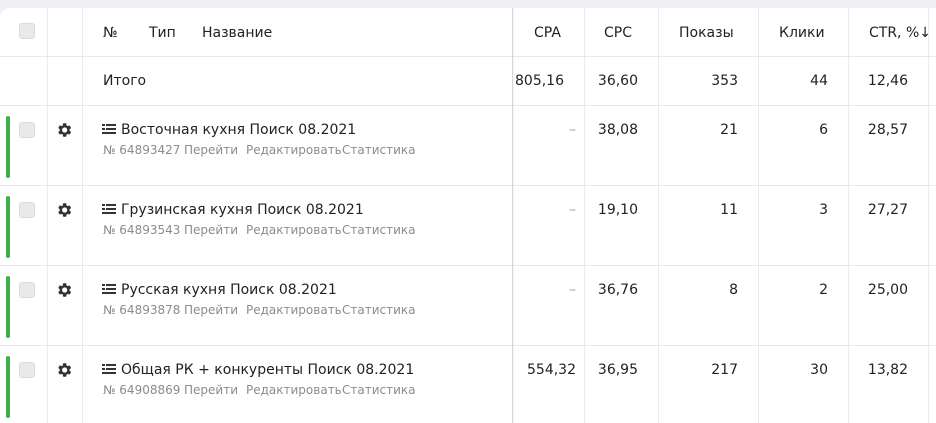  What do you see at coordinates (229, 290) in the screenshot?
I see `campaign-name: Русская кухня Поиск 08.2021` at bounding box center [229, 290].